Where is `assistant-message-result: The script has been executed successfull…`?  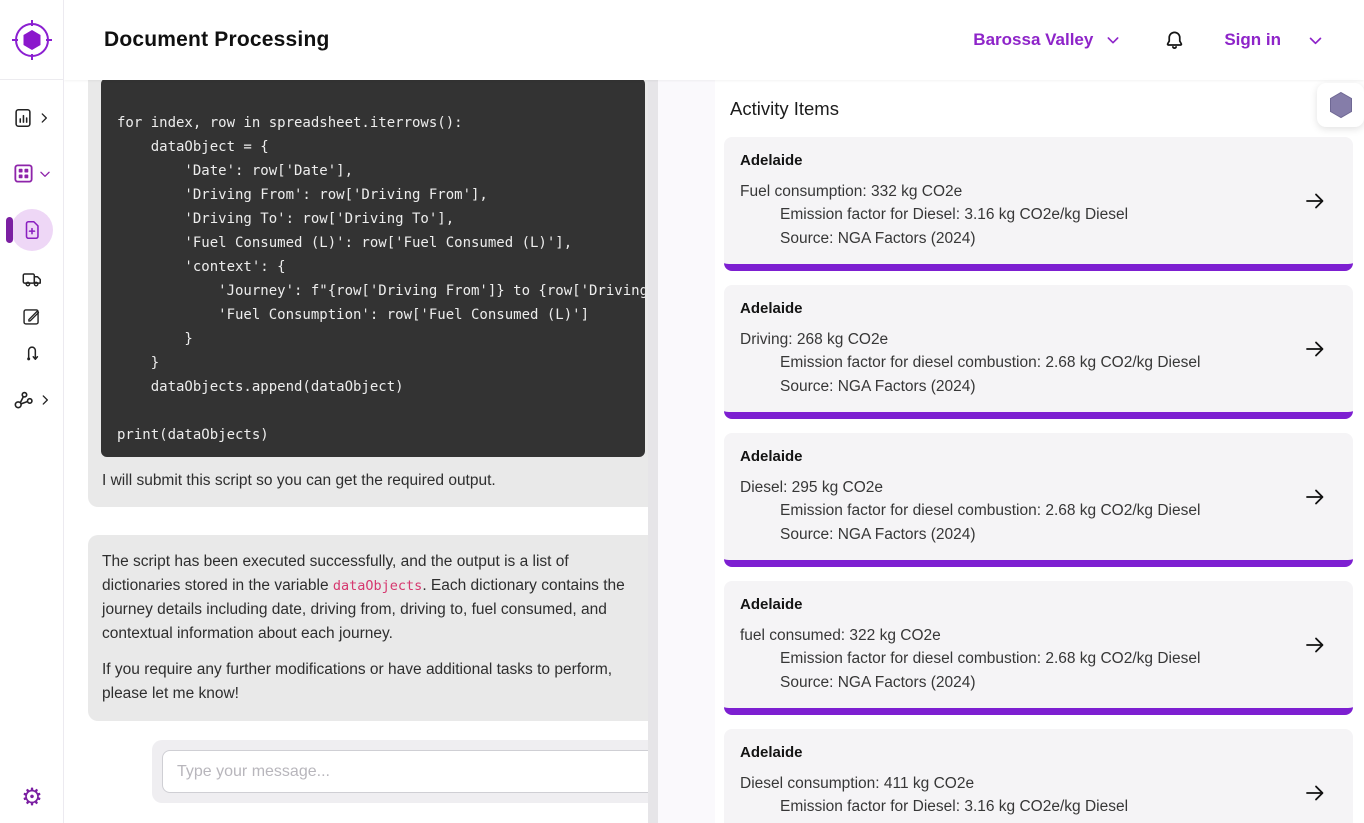
assistant-message-result: The script has been executed successfull… is located at coordinates (373, 628).